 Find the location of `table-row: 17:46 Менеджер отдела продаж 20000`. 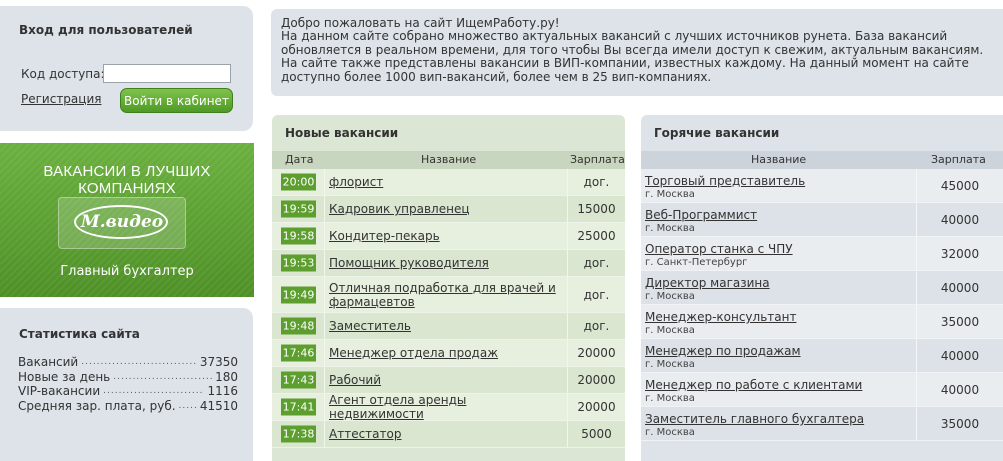

table-row: 17:46 Менеджер отдела продаж 20000 is located at coordinates (448, 353).